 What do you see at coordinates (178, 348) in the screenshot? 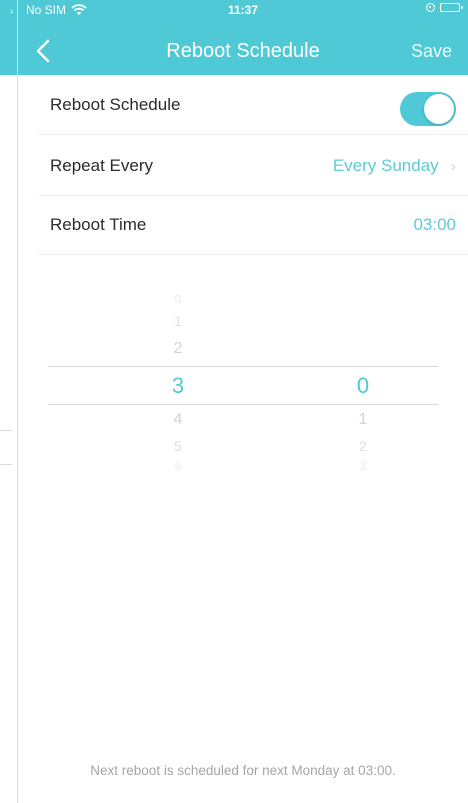
I see `hour-option: 2` at bounding box center [178, 348].